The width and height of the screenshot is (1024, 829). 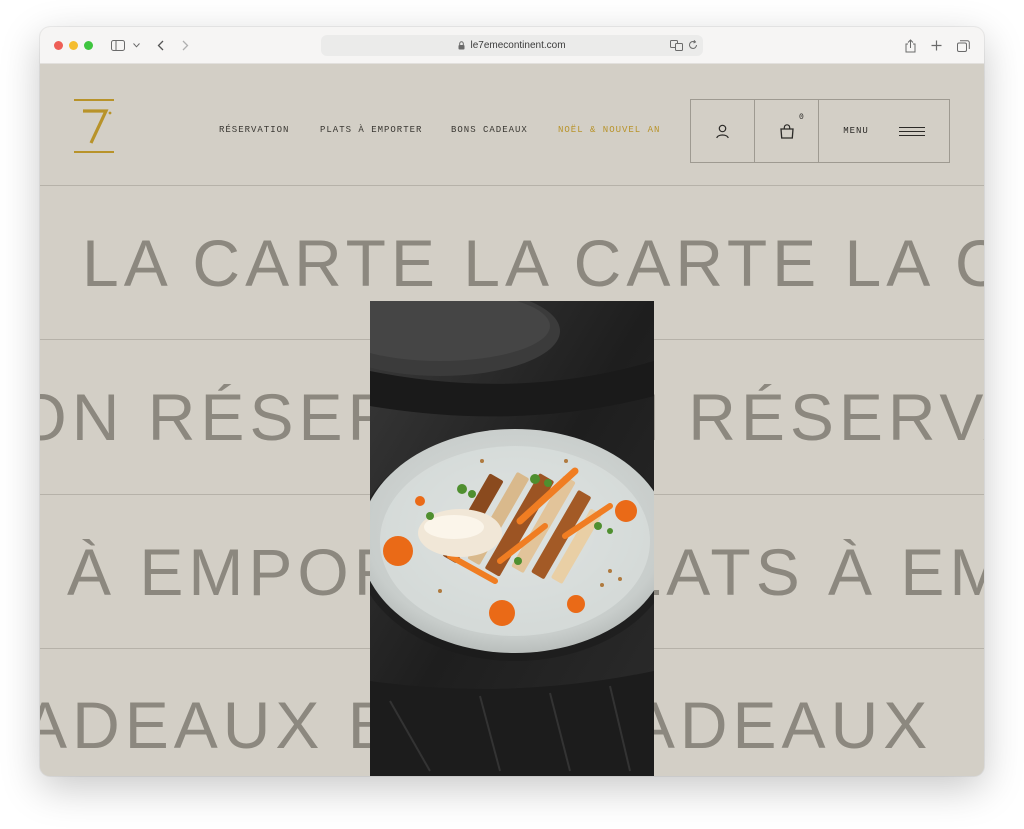 I want to click on translate-icon, so click(x=676, y=47).